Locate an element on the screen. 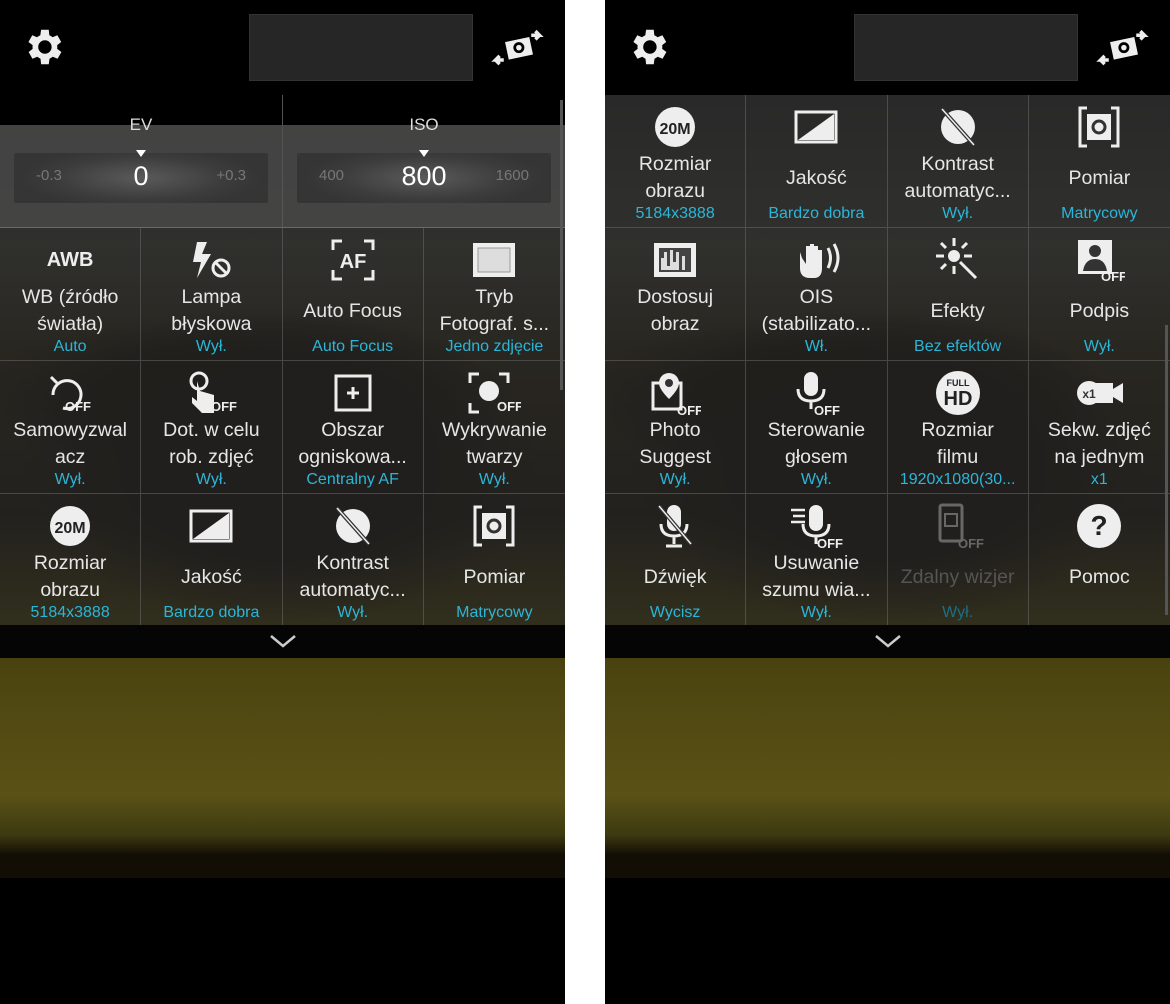 The height and width of the screenshot is (1004, 1170). setting-tile: OFF Podpis Wył. is located at coordinates (1099, 294).